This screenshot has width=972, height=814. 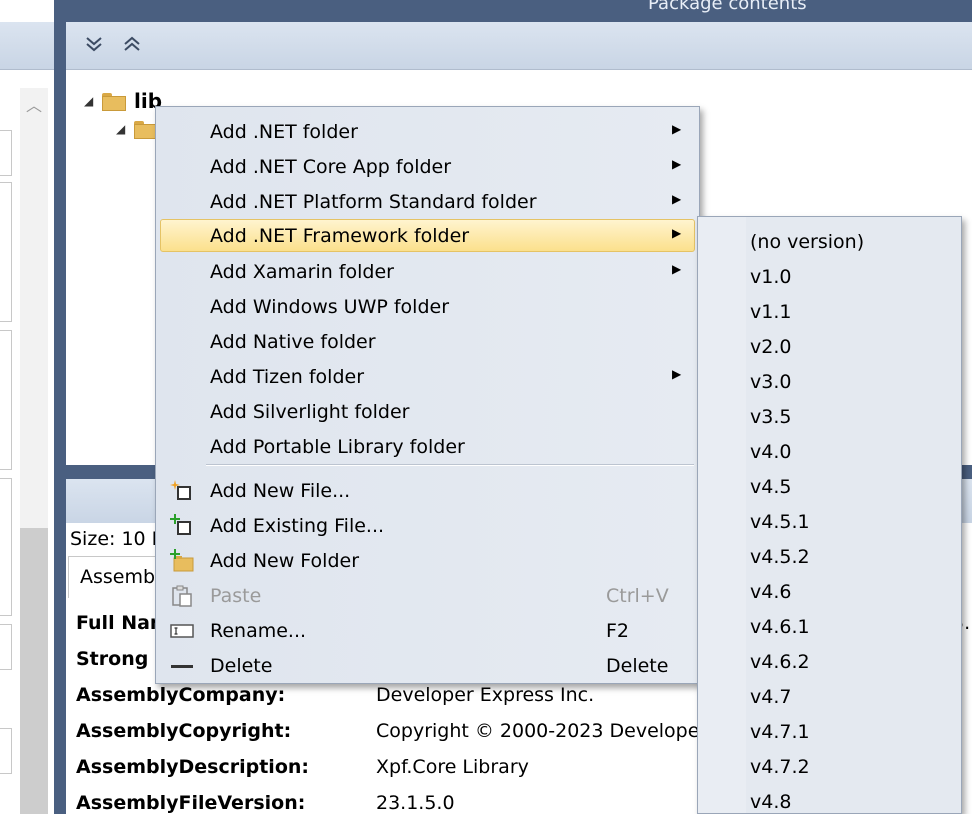 I want to click on tab-label: Assemb, so click(x=118, y=577).